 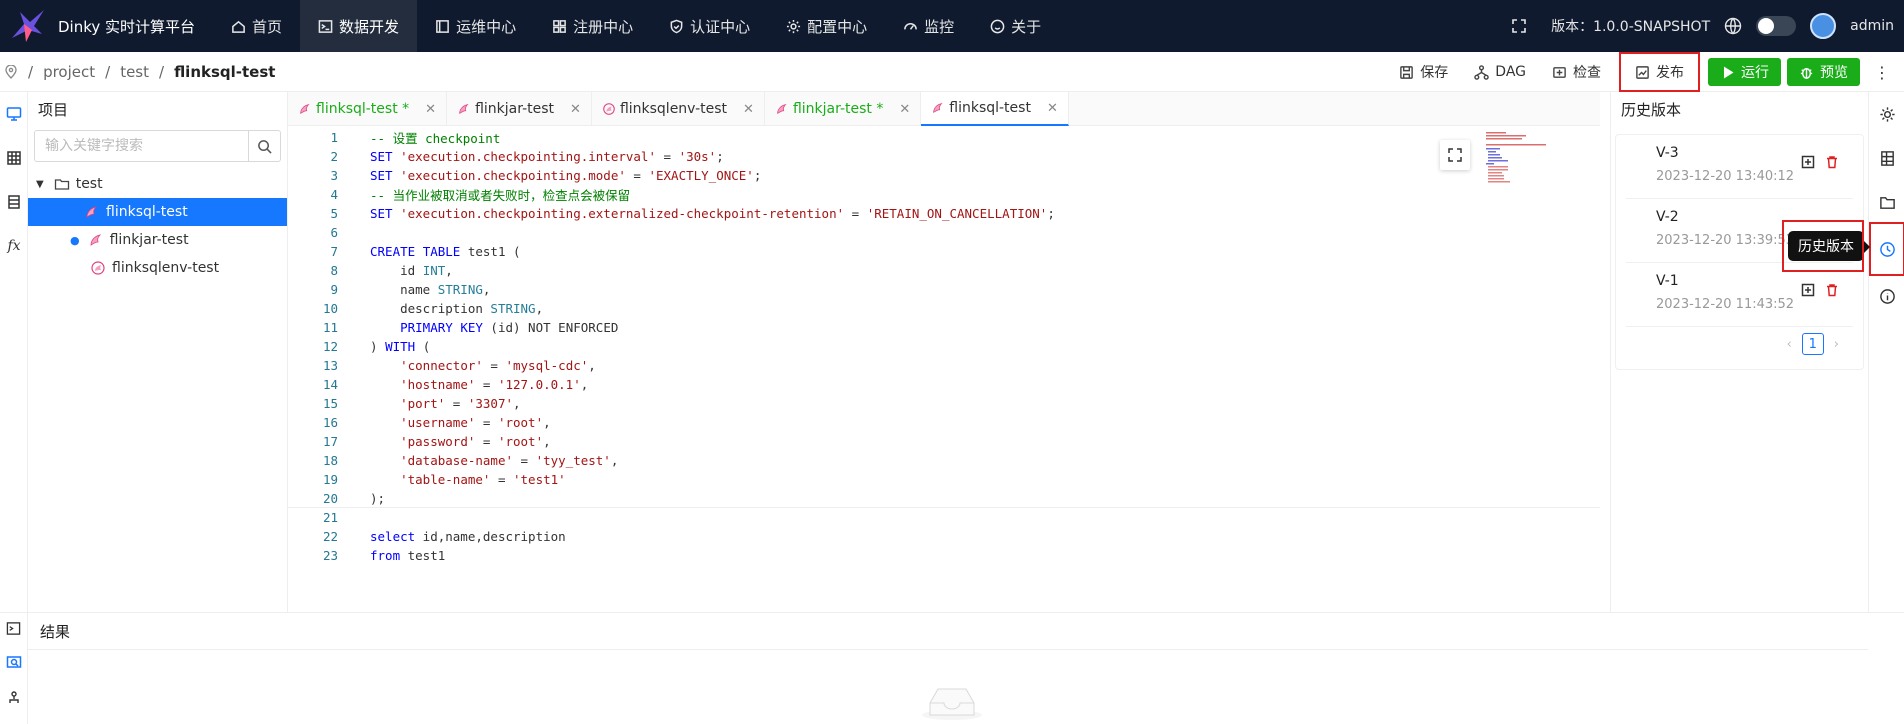 What do you see at coordinates (944, 555) in the screenshot?
I see `code-line: 23 from test1` at bounding box center [944, 555].